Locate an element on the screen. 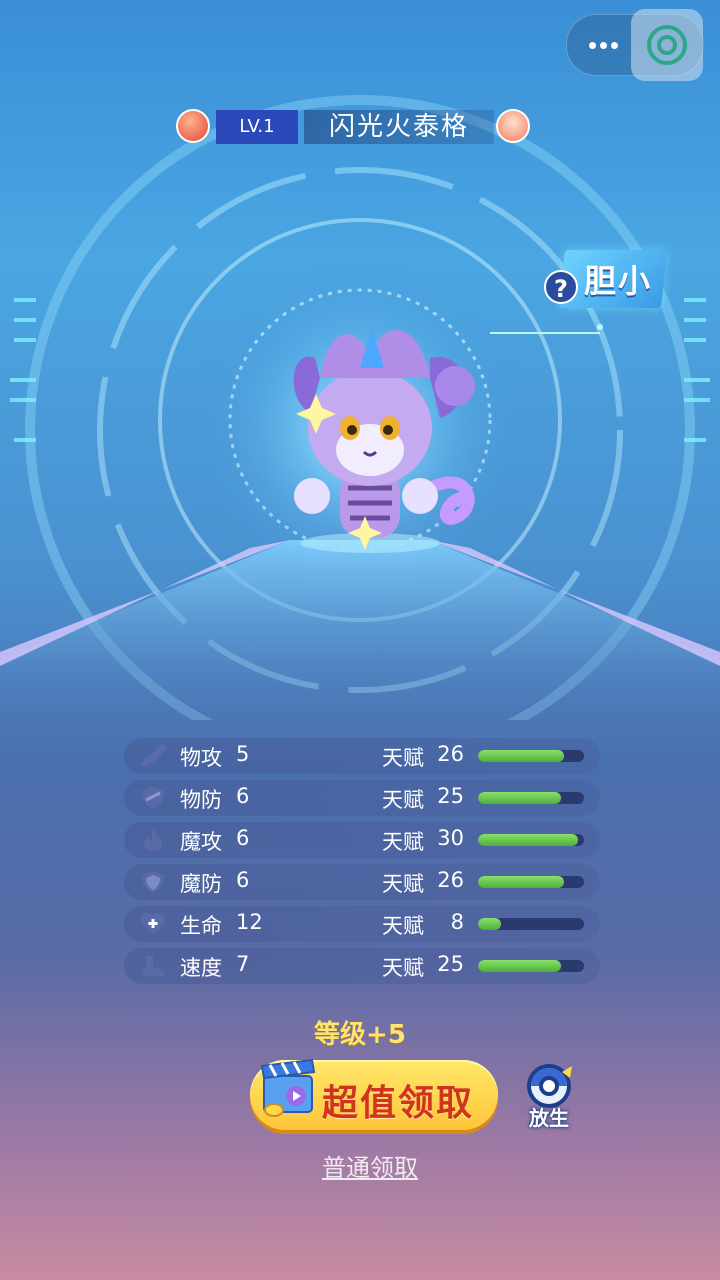 The image size is (720, 1280). normal-claim-link: 普通领取 is located at coordinates (370, 1165).